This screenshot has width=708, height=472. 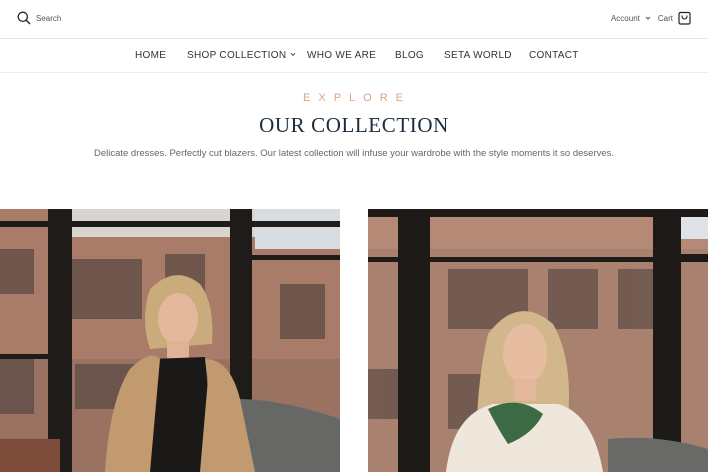 What do you see at coordinates (354, 125) in the screenshot?
I see `page-title: OUR COLLECTION` at bounding box center [354, 125].